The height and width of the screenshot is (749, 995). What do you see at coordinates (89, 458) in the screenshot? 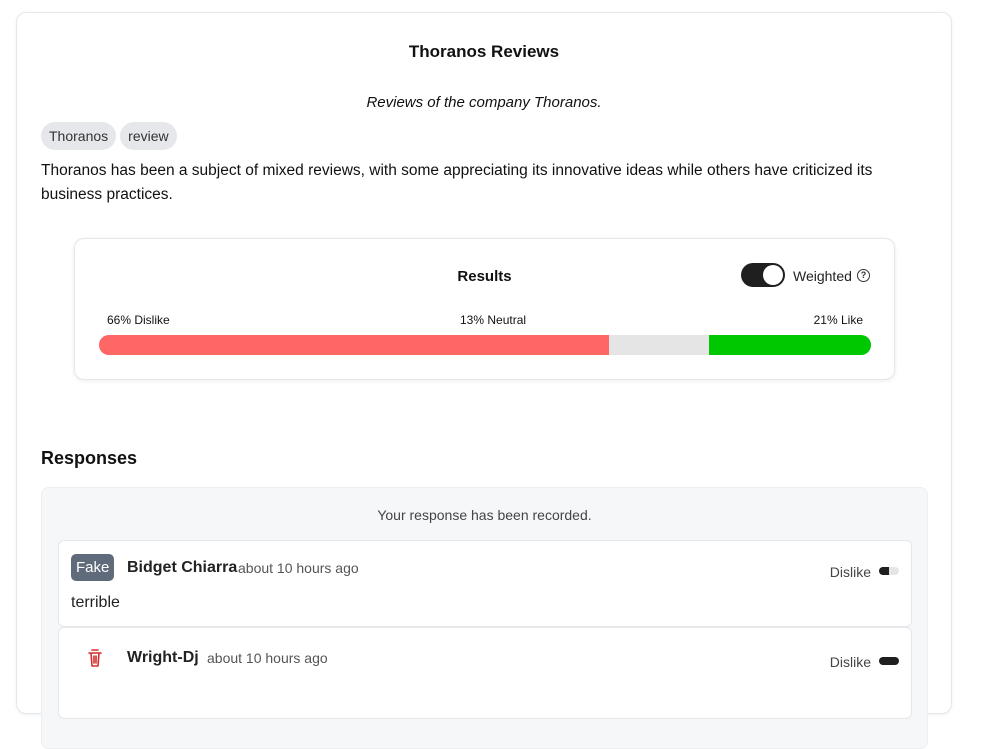
I see `responses-heading: Responses` at bounding box center [89, 458].